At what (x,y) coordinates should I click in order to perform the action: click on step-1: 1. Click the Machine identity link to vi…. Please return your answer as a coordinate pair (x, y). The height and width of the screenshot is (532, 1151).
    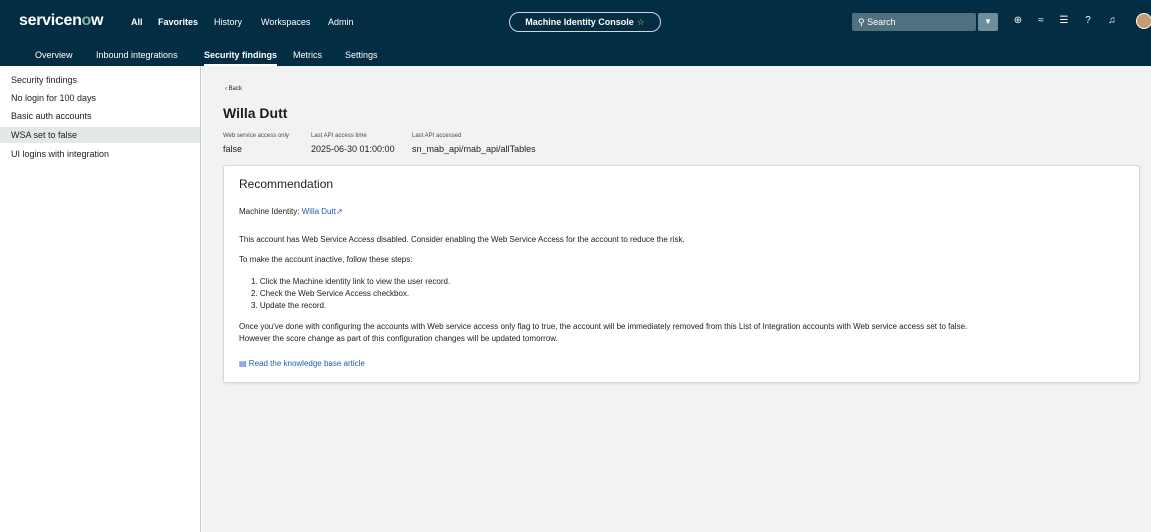
    Looking at the image, I should click on (351, 281).